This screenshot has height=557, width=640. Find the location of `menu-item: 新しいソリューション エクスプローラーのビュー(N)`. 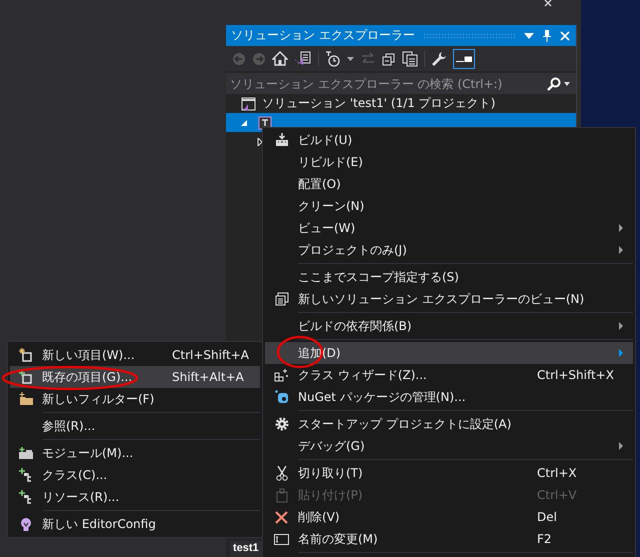

menu-item: 新しいソリューション エクスプローラーのビュー(N) is located at coordinates (449, 299).